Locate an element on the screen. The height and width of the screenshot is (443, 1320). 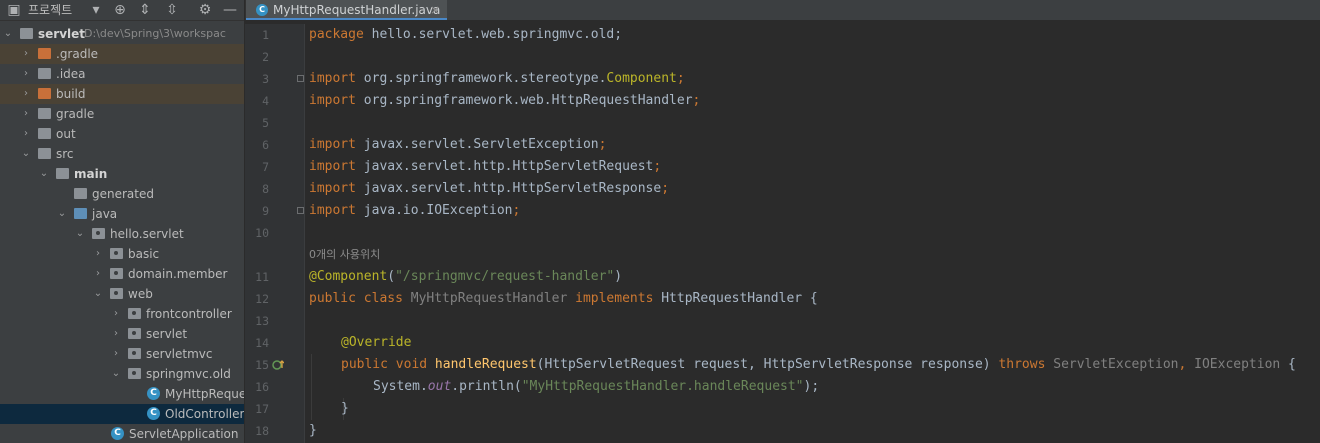
tree-item-label: springmvc.old is located at coordinates (188, 374).